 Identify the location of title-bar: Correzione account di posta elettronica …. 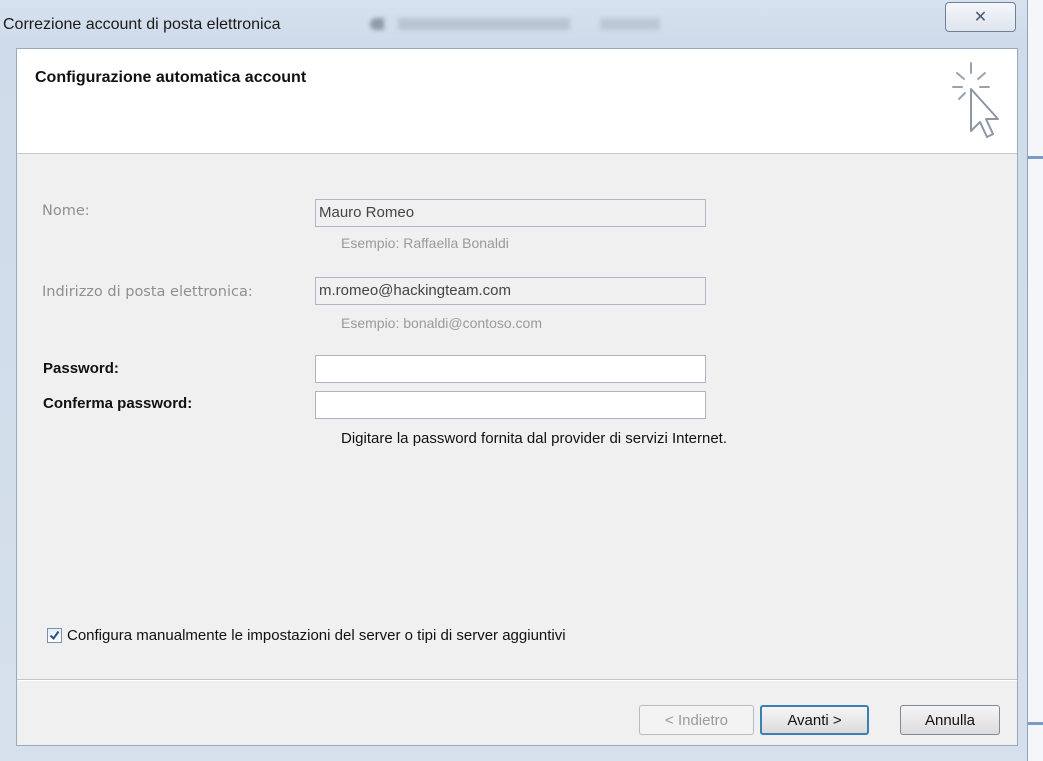
(514, 24).